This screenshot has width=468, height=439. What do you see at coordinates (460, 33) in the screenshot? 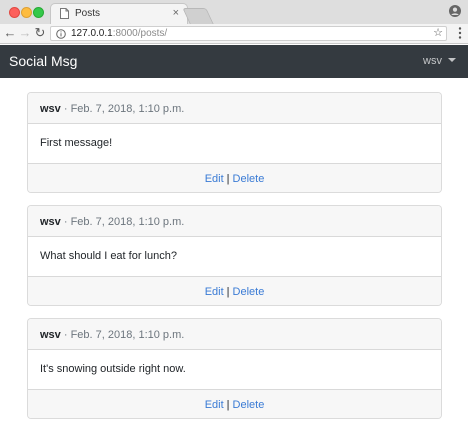
I see `menu-dots-icon` at bounding box center [460, 33].